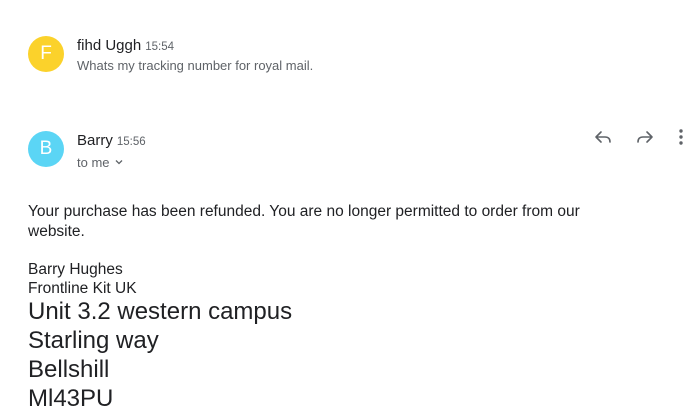  I want to click on avatar-letter: F, so click(46, 53).